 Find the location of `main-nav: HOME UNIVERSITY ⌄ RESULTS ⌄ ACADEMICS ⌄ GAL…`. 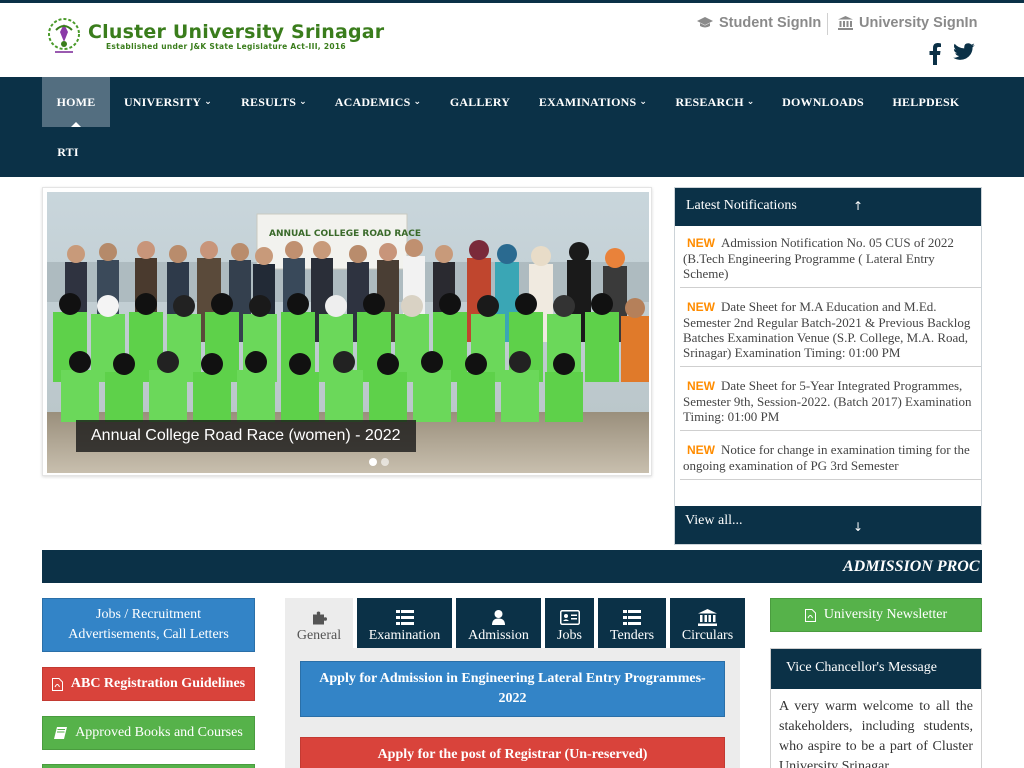

main-nav: HOME UNIVERSITY ⌄ RESULTS ⌄ ACADEMICS ⌄ GAL… is located at coordinates (512, 127).